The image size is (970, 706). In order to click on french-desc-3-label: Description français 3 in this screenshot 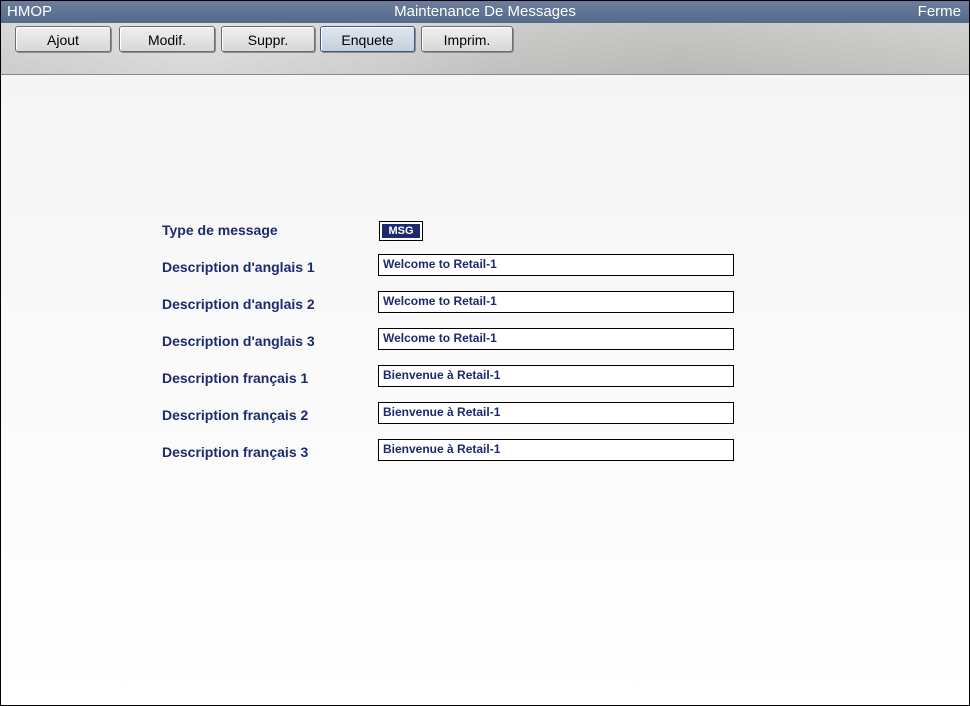, I will do `click(235, 452)`.